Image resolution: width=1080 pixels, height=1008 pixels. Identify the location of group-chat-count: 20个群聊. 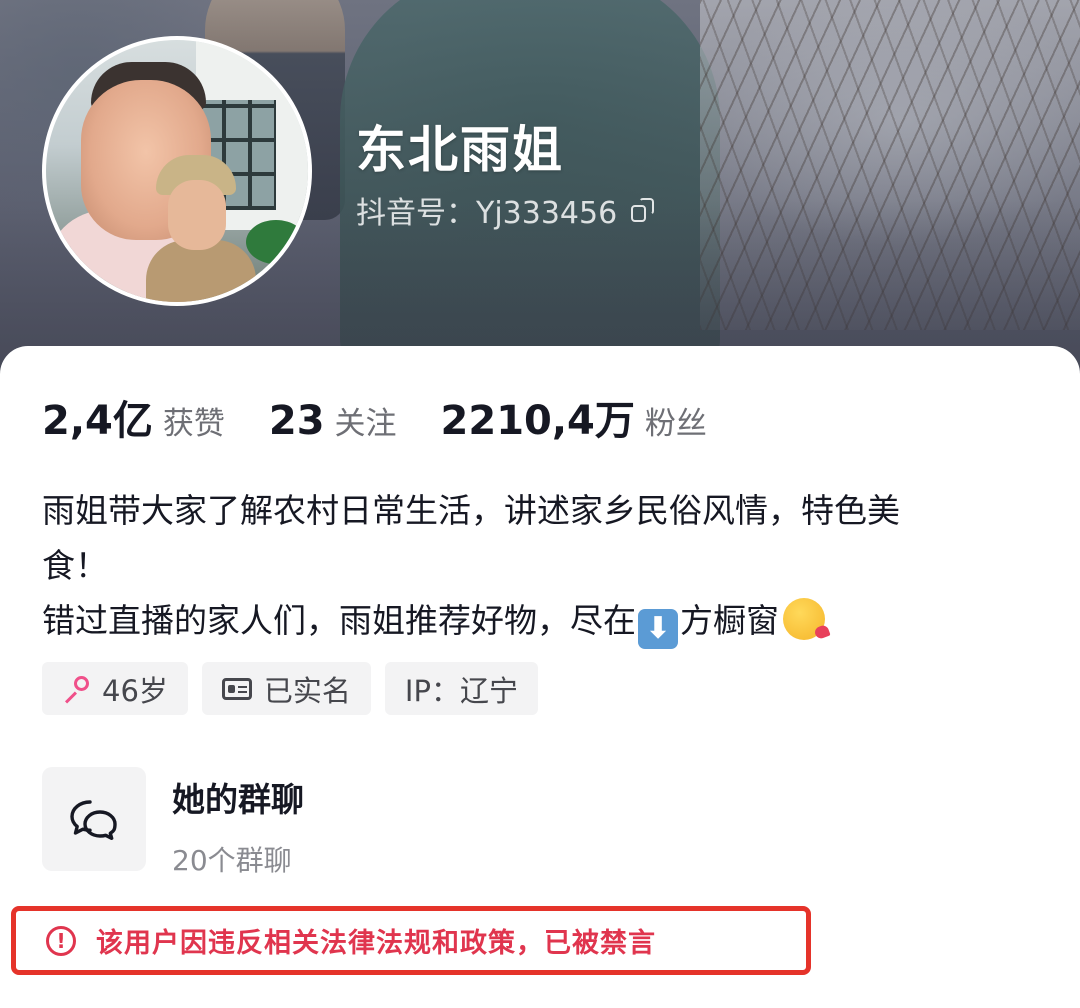
(232, 860).